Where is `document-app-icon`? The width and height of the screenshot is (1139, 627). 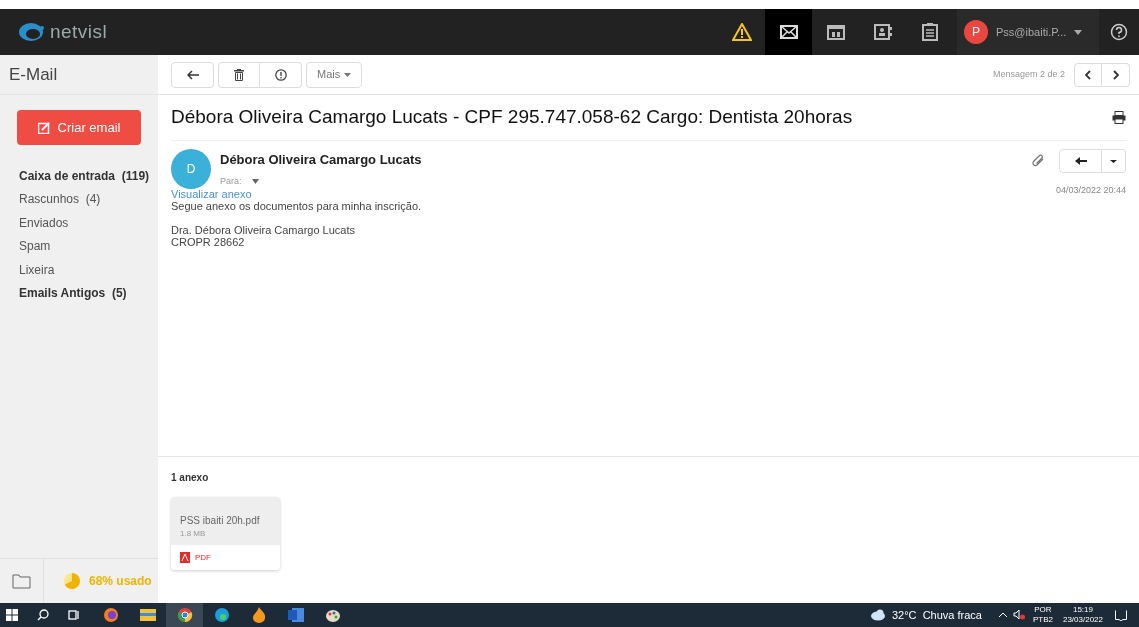 document-app-icon is located at coordinates (295, 615).